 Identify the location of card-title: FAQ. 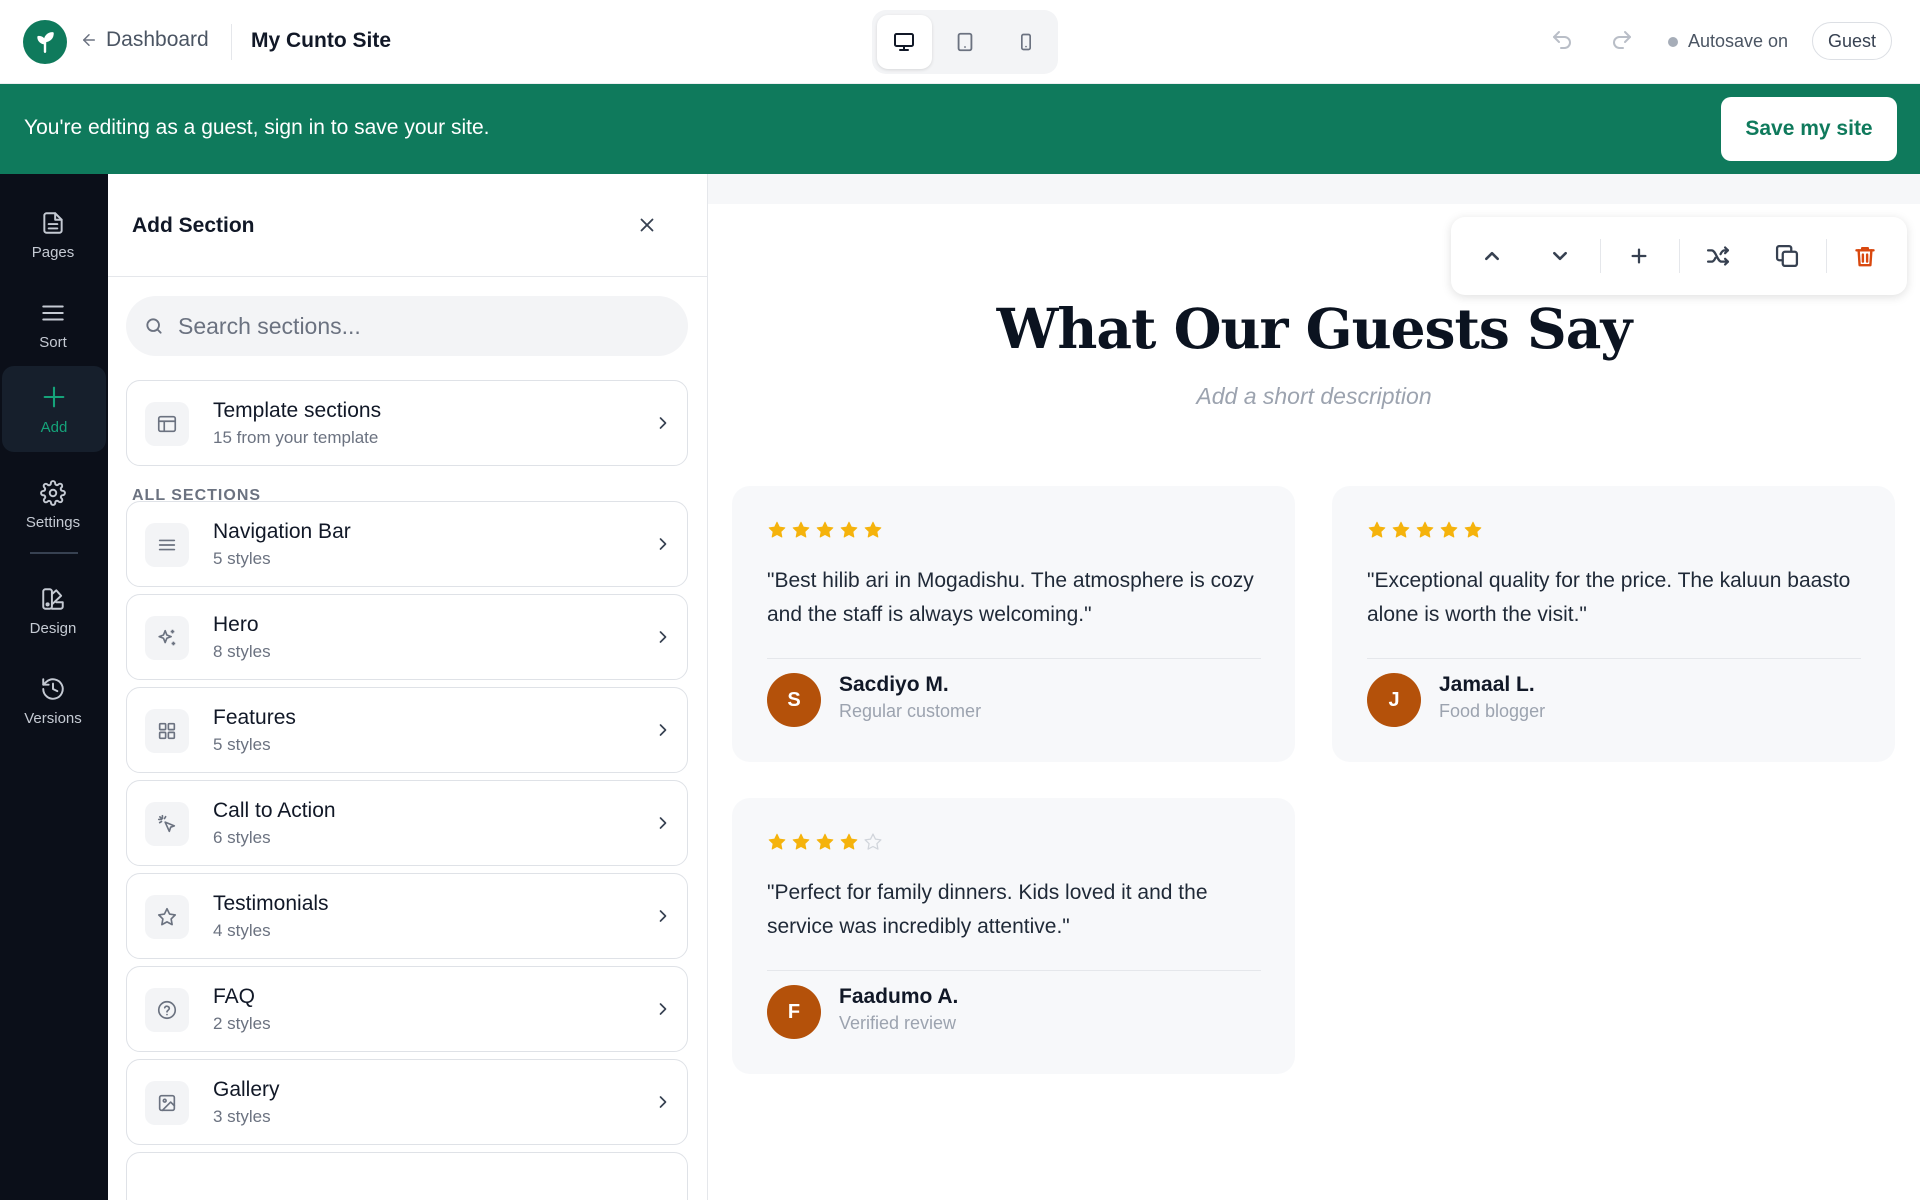
(234, 996).